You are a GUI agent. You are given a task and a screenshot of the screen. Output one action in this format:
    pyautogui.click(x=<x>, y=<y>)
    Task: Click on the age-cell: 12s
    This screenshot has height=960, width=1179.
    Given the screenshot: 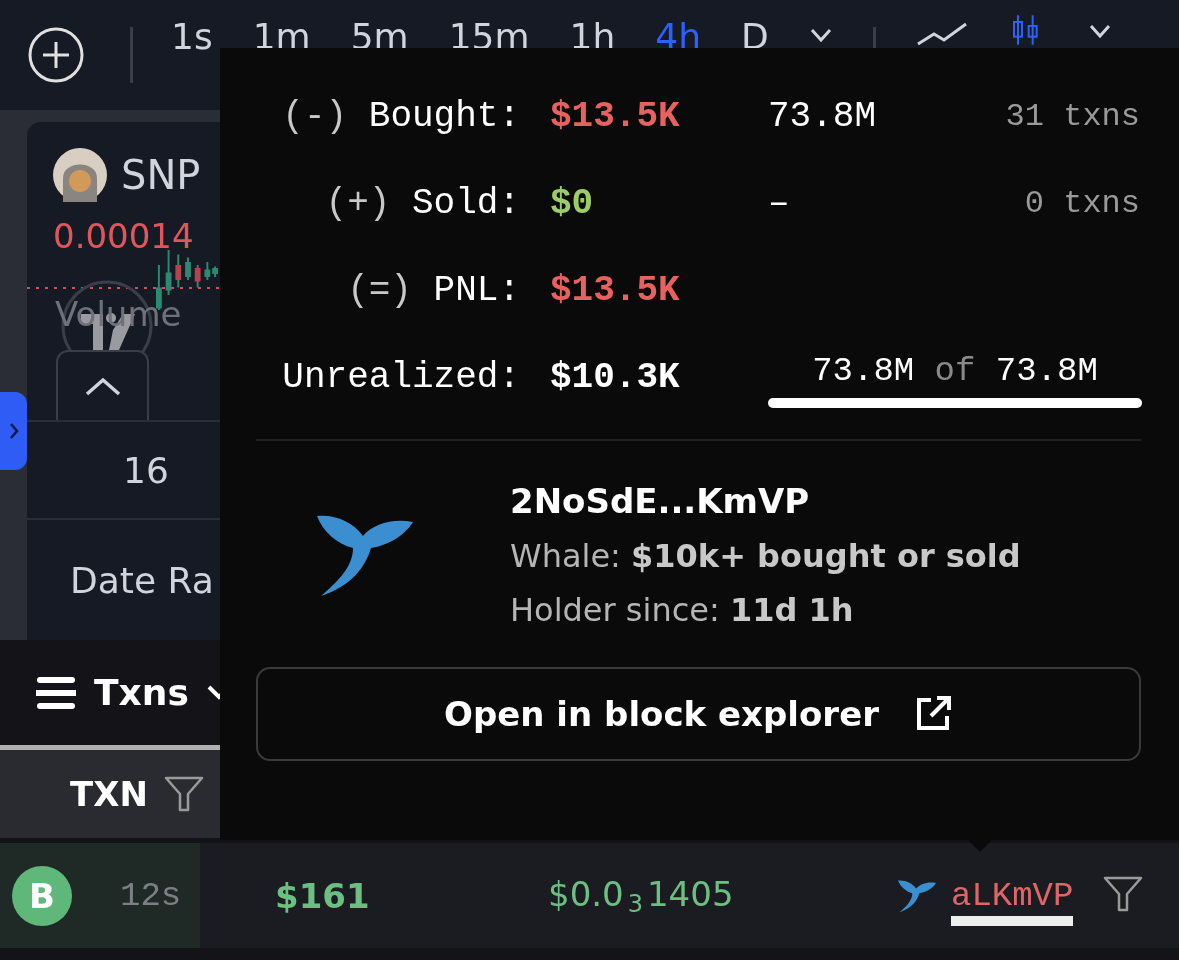 What is the action you would take?
    pyautogui.click(x=151, y=895)
    